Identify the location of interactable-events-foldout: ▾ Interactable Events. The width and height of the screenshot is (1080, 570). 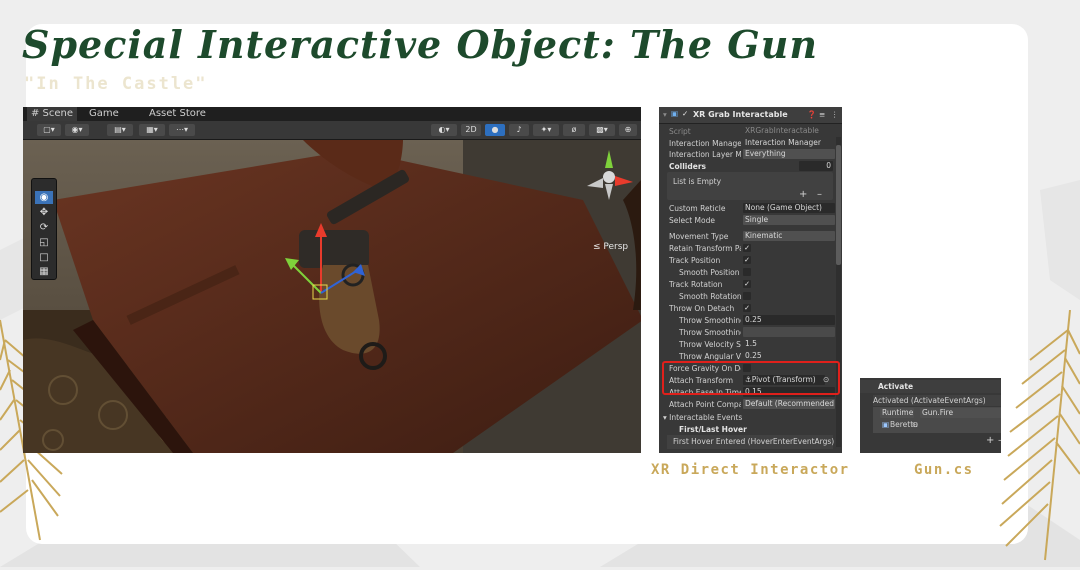
(702, 417).